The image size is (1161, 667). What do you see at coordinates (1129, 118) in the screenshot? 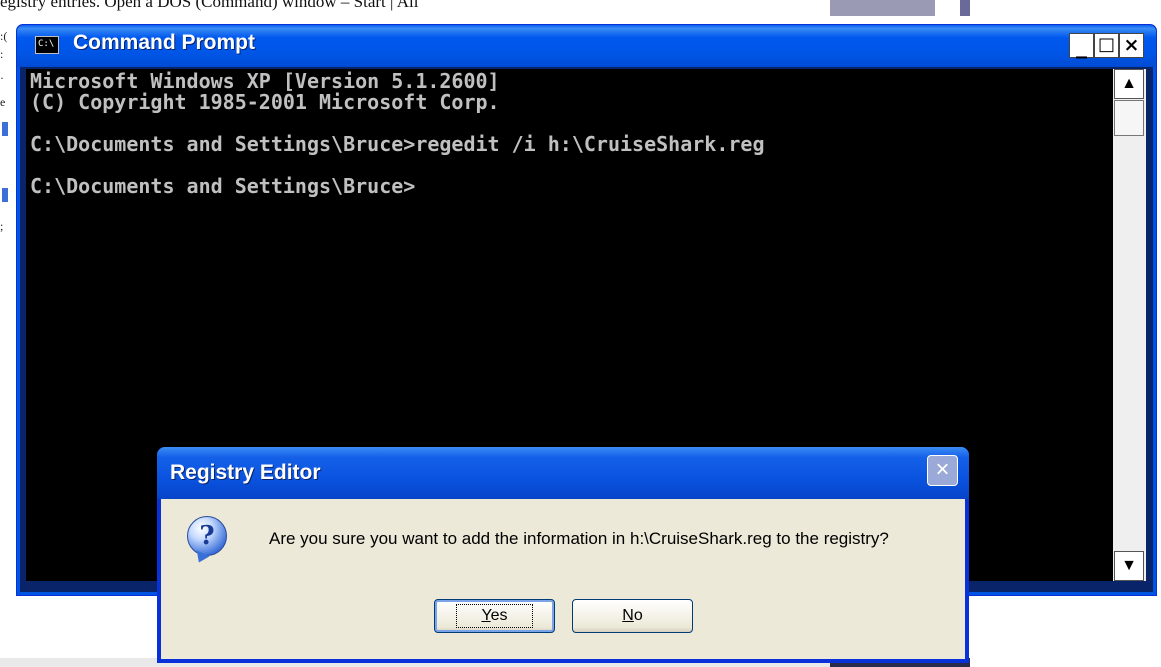
I see `scrollbar-thumb` at bounding box center [1129, 118].